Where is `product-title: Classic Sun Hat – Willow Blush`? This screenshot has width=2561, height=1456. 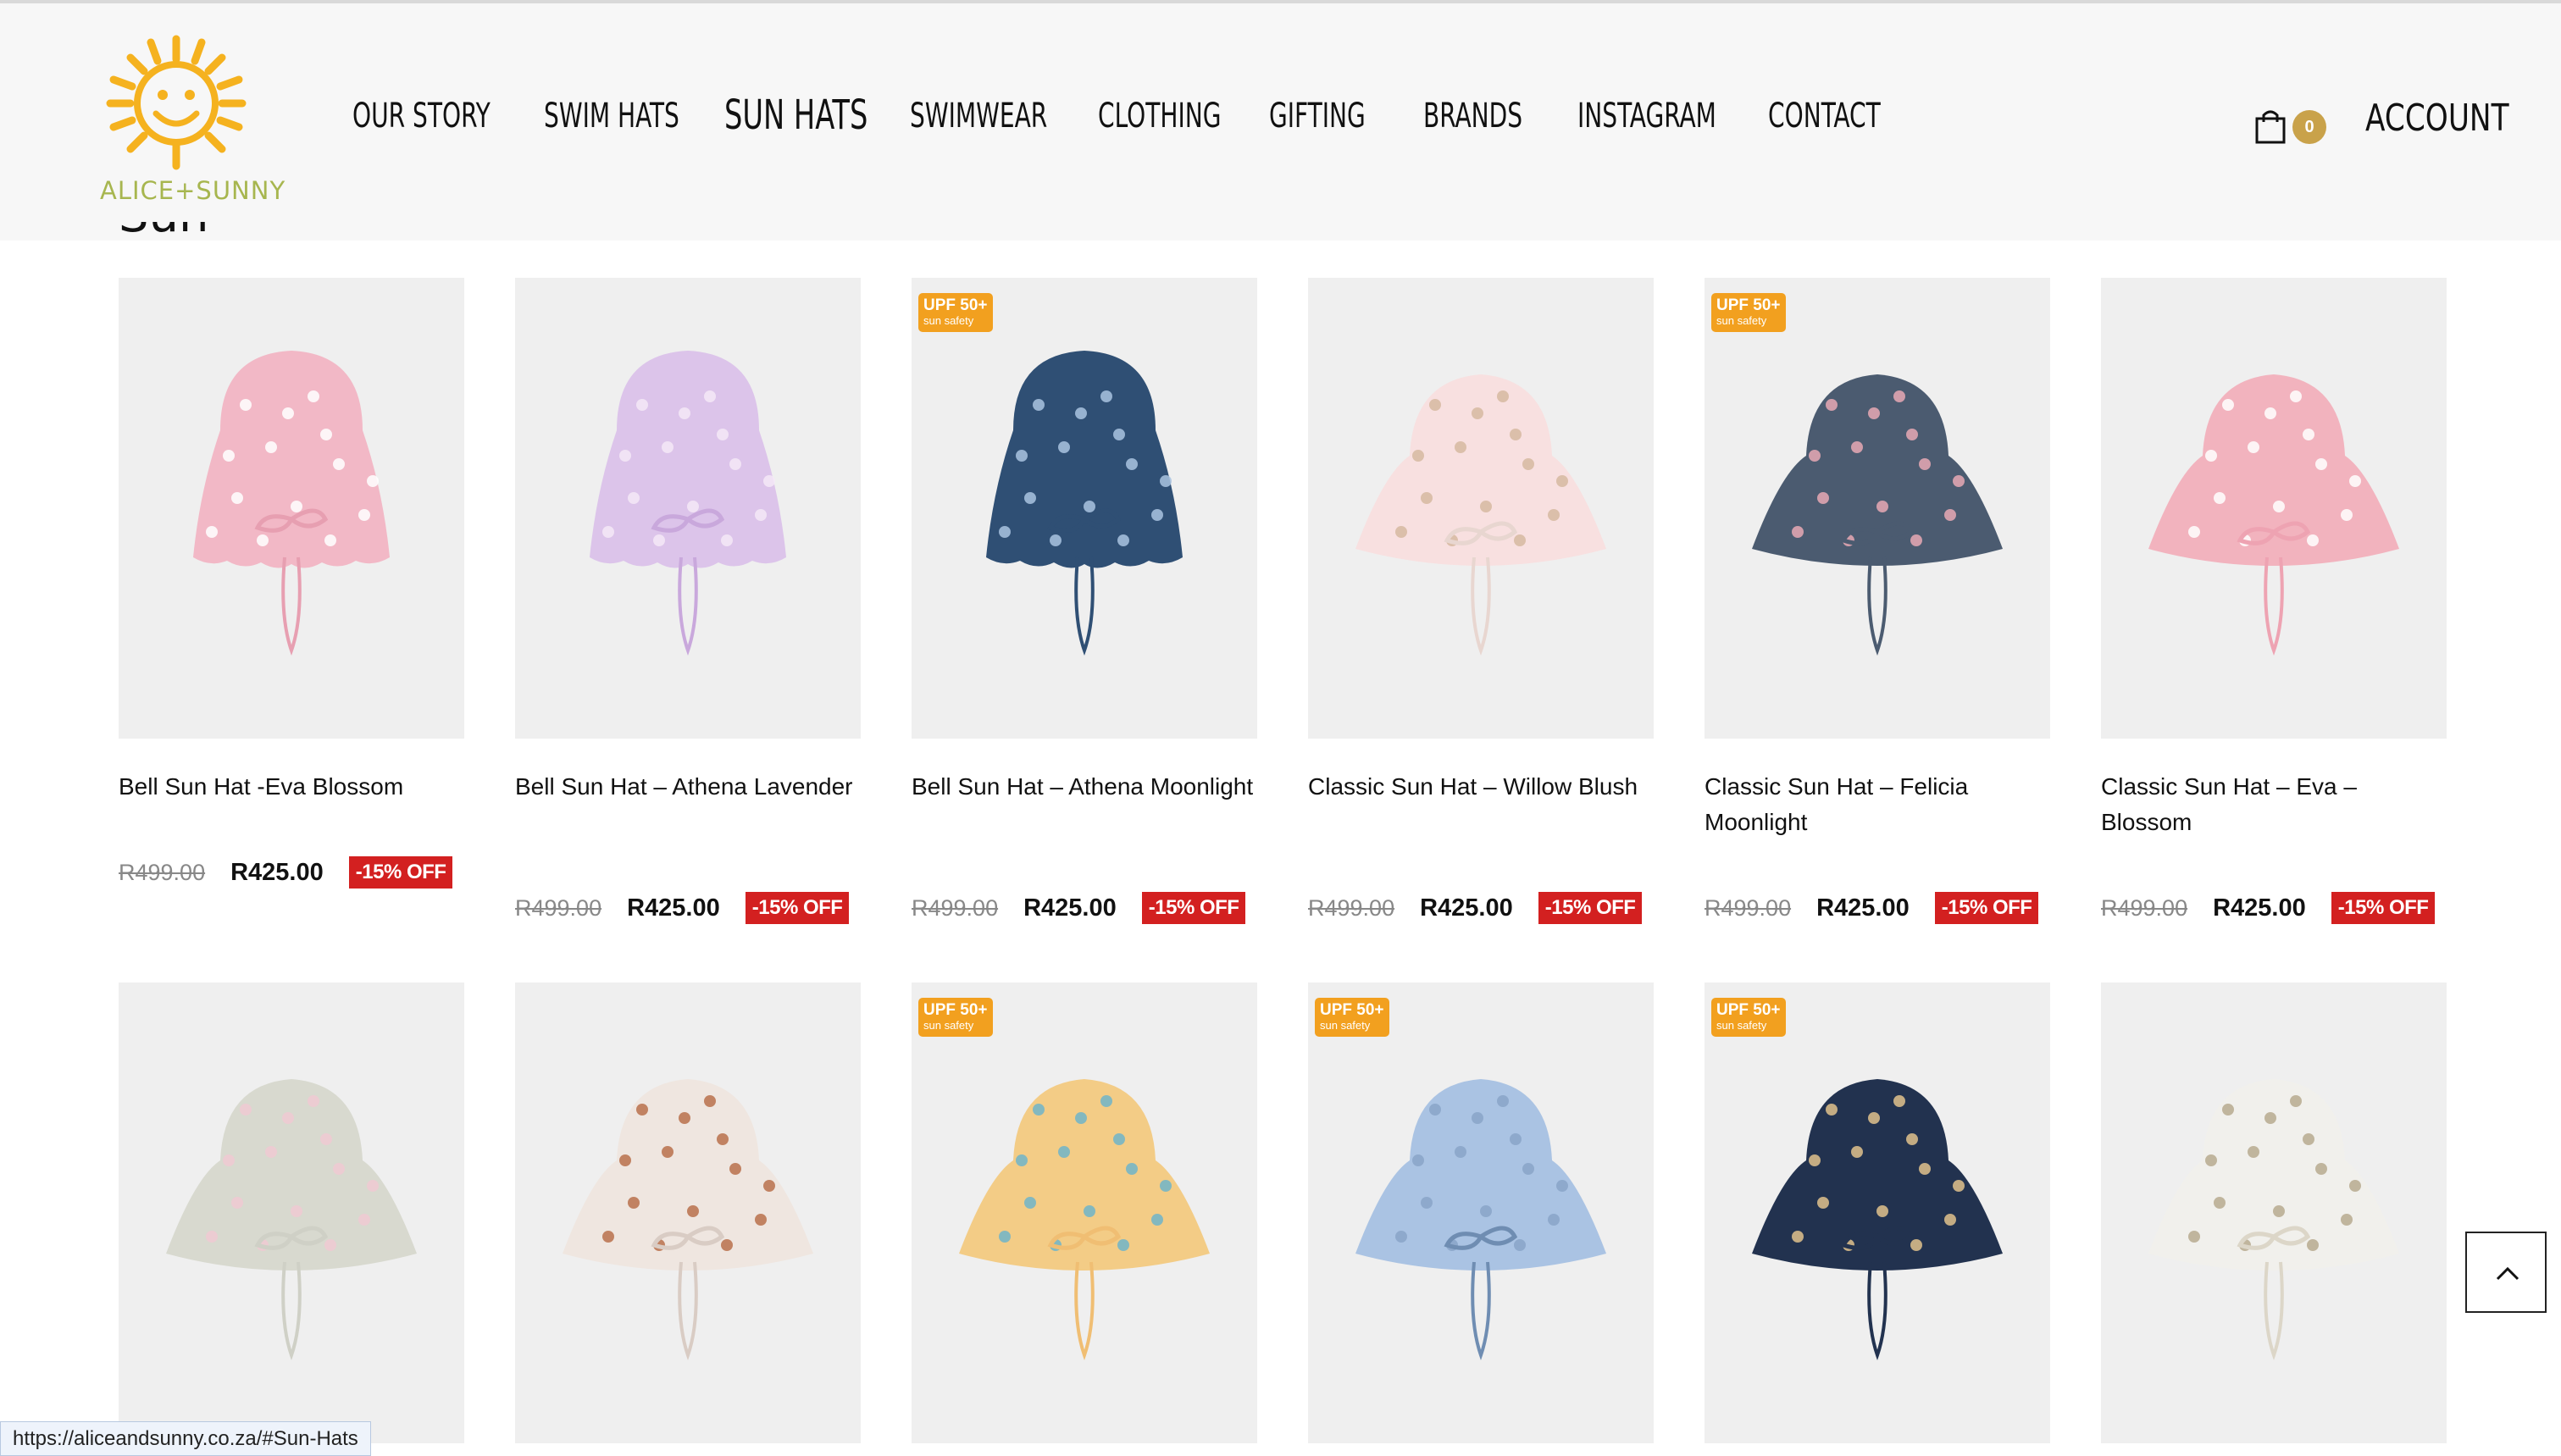
product-title: Classic Sun Hat – Willow Blush is located at coordinates (1481, 787).